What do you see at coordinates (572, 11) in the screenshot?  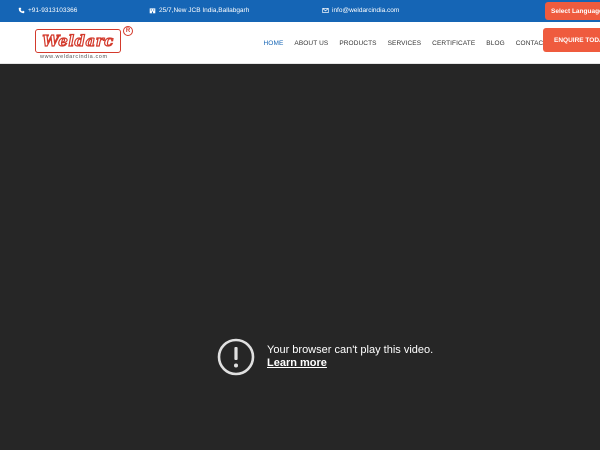 I see `select-language-button: Select Language` at bounding box center [572, 11].